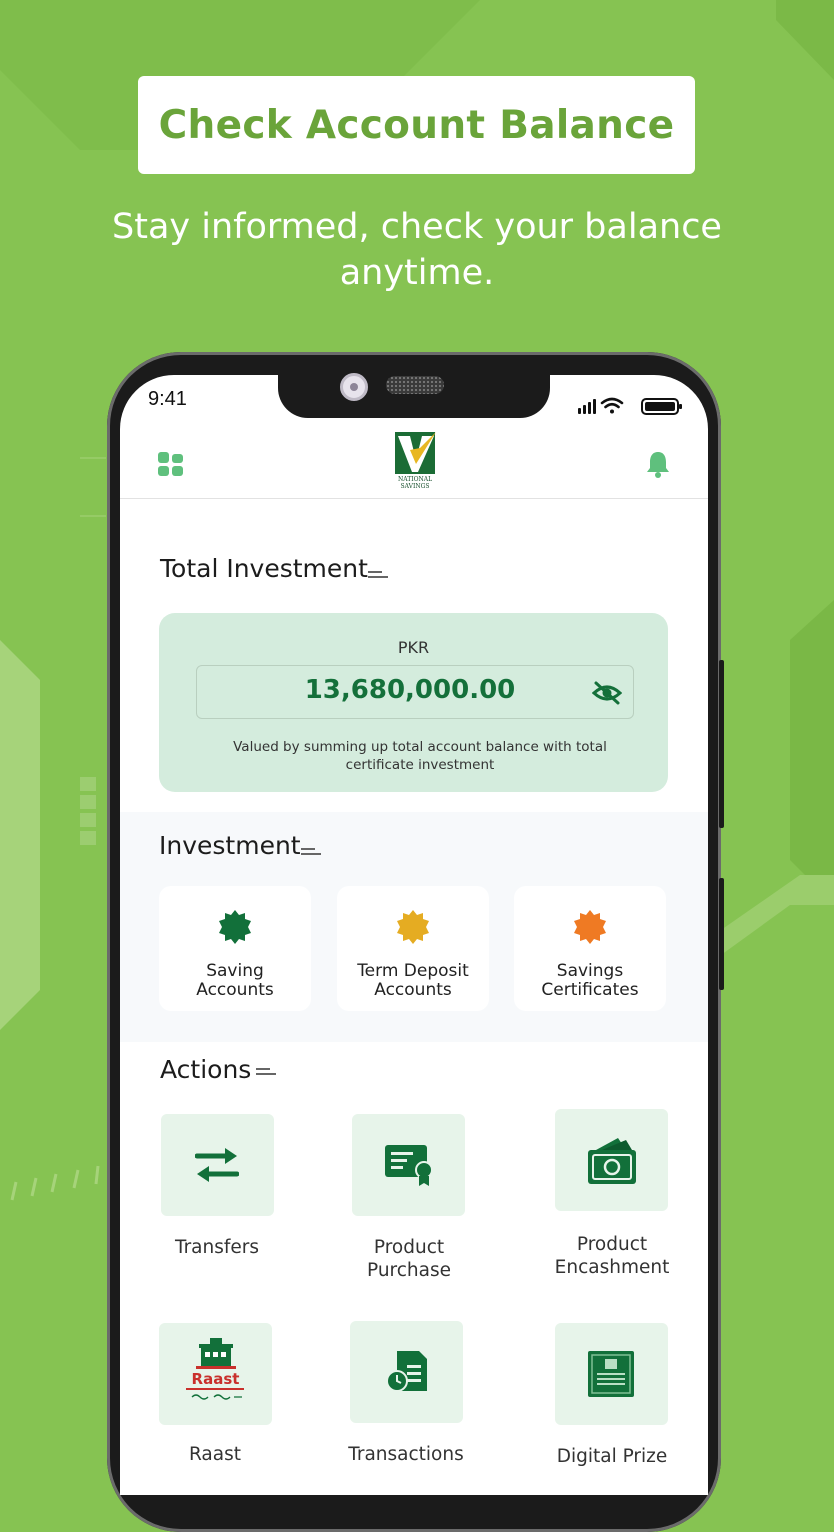 This screenshot has height=1532, width=834. What do you see at coordinates (230, 845) in the screenshot?
I see `investment-title: Investment` at bounding box center [230, 845].